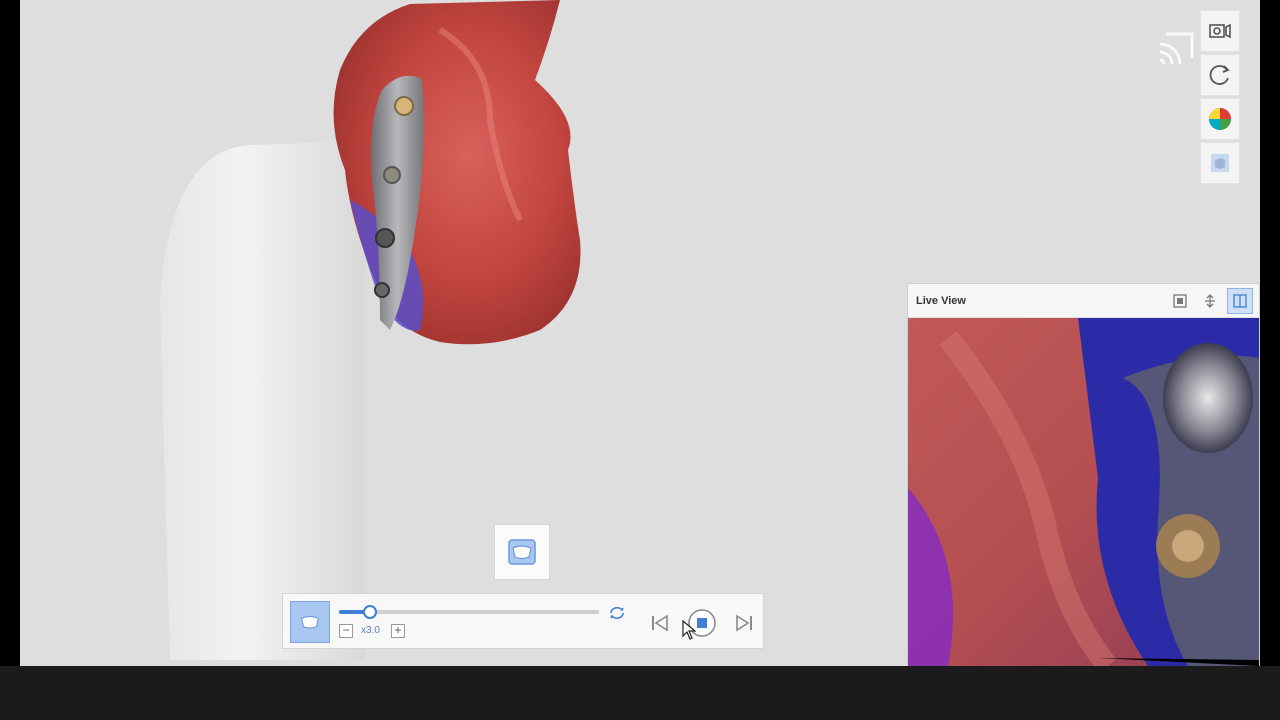  I want to click on playback-scan-button, so click(310, 622).